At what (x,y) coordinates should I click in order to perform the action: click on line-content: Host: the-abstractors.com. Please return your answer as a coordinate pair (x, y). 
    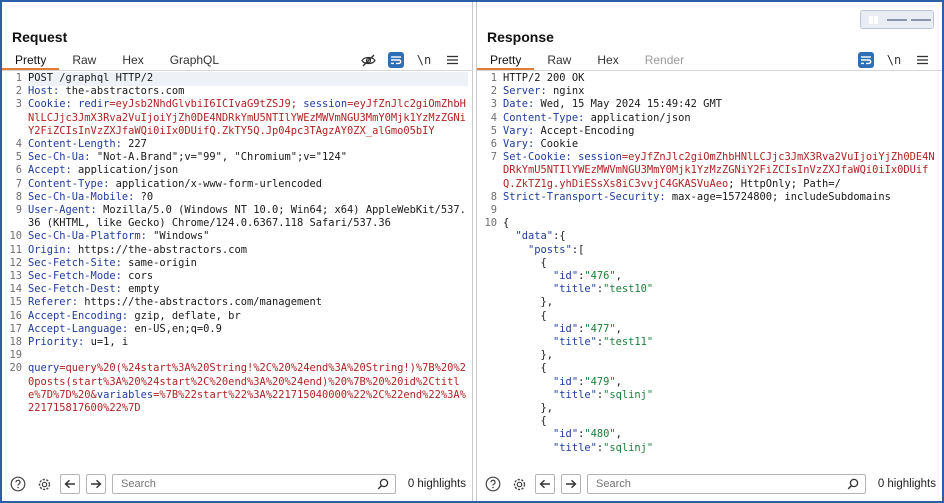
    Looking at the image, I should click on (248, 91).